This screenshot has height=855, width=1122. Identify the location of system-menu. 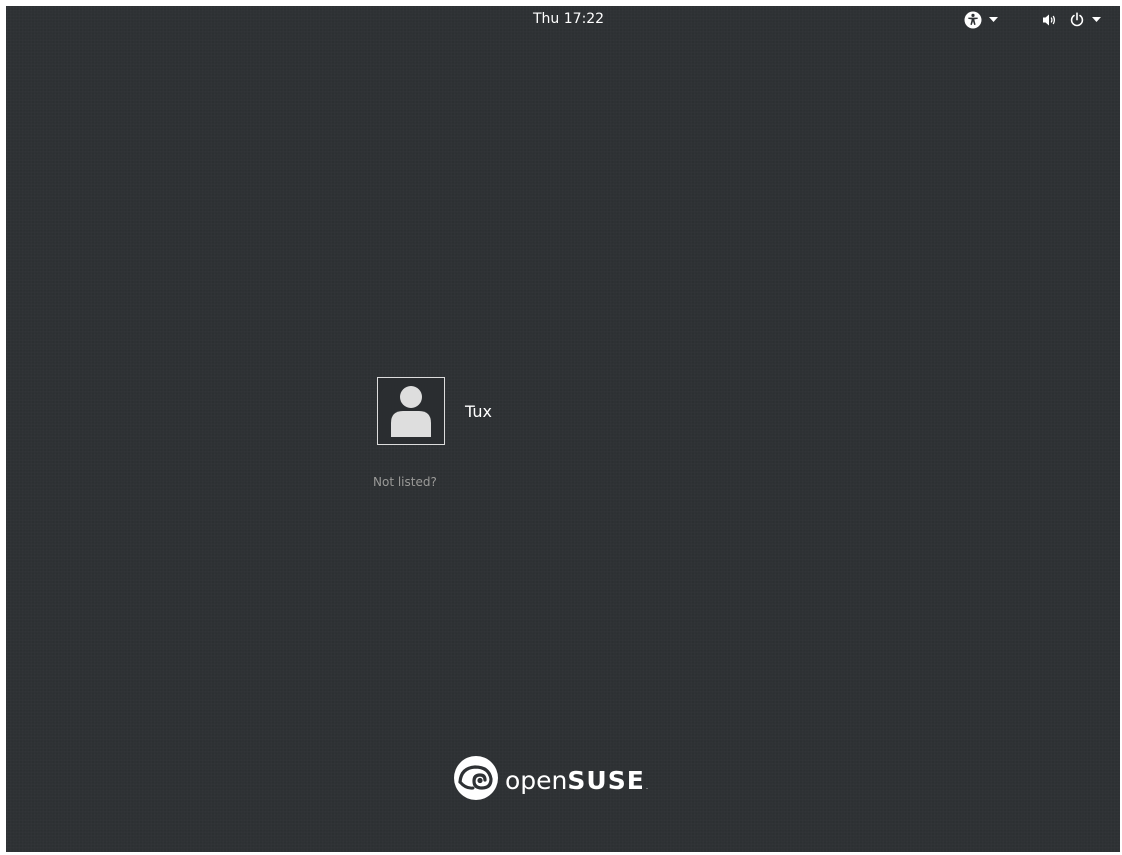
(1071, 20).